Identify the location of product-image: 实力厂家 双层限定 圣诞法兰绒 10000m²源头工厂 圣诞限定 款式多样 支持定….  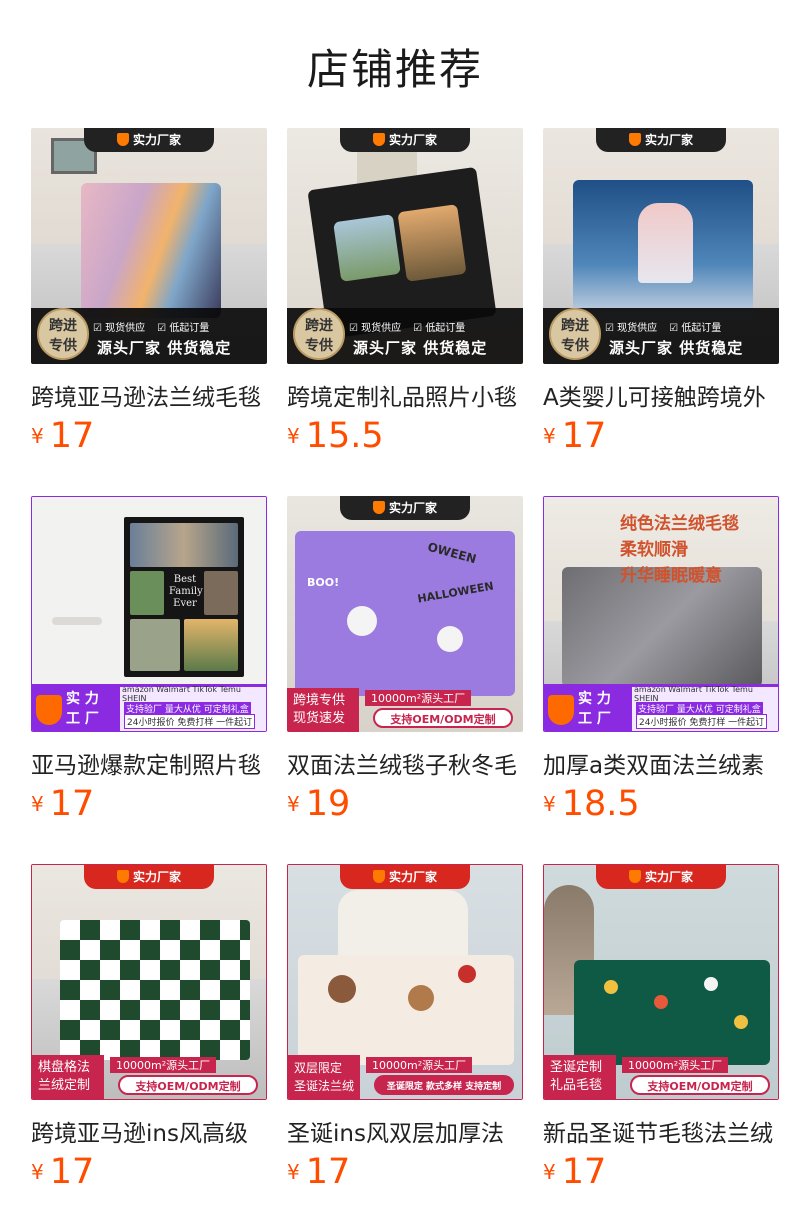
(405, 982).